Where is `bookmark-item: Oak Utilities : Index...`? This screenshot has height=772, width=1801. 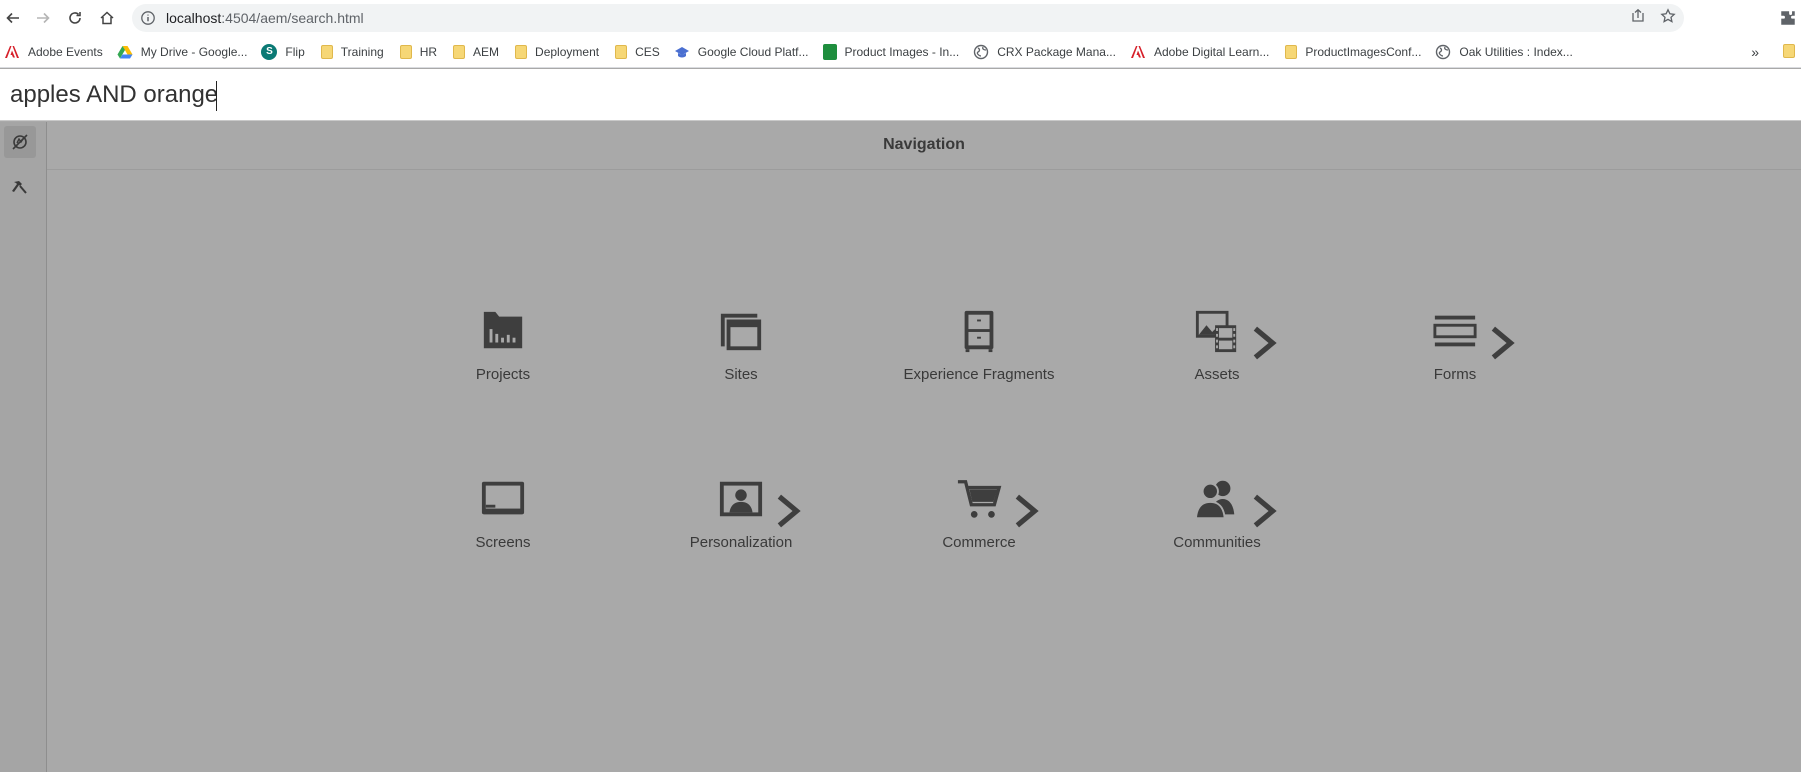
bookmark-item: Oak Utilities : Index... is located at coordinates (1504, 52).